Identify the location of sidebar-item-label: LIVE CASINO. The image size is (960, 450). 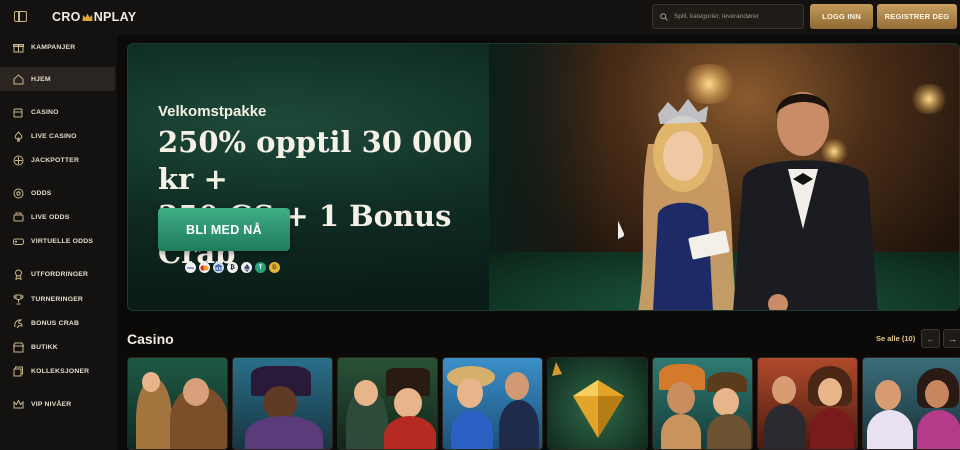
(54, 136).